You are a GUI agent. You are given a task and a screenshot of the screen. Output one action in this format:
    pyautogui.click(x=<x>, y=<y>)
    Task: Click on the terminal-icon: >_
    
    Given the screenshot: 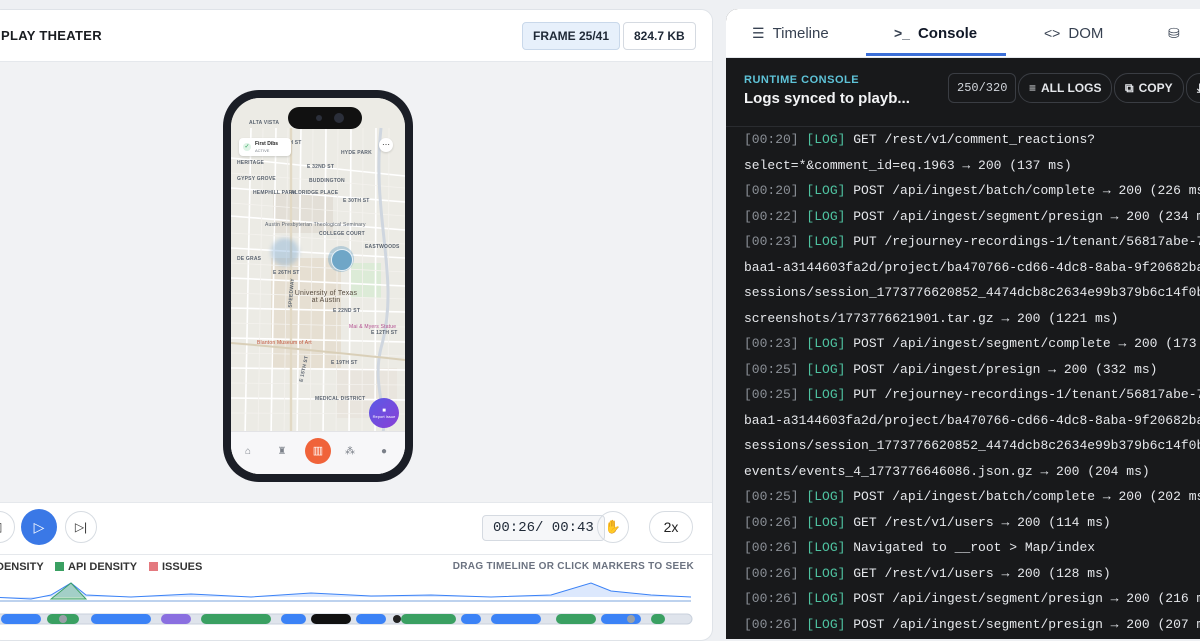 What is the action you would take?
    pyautogui.click(x=902, y=33)
    